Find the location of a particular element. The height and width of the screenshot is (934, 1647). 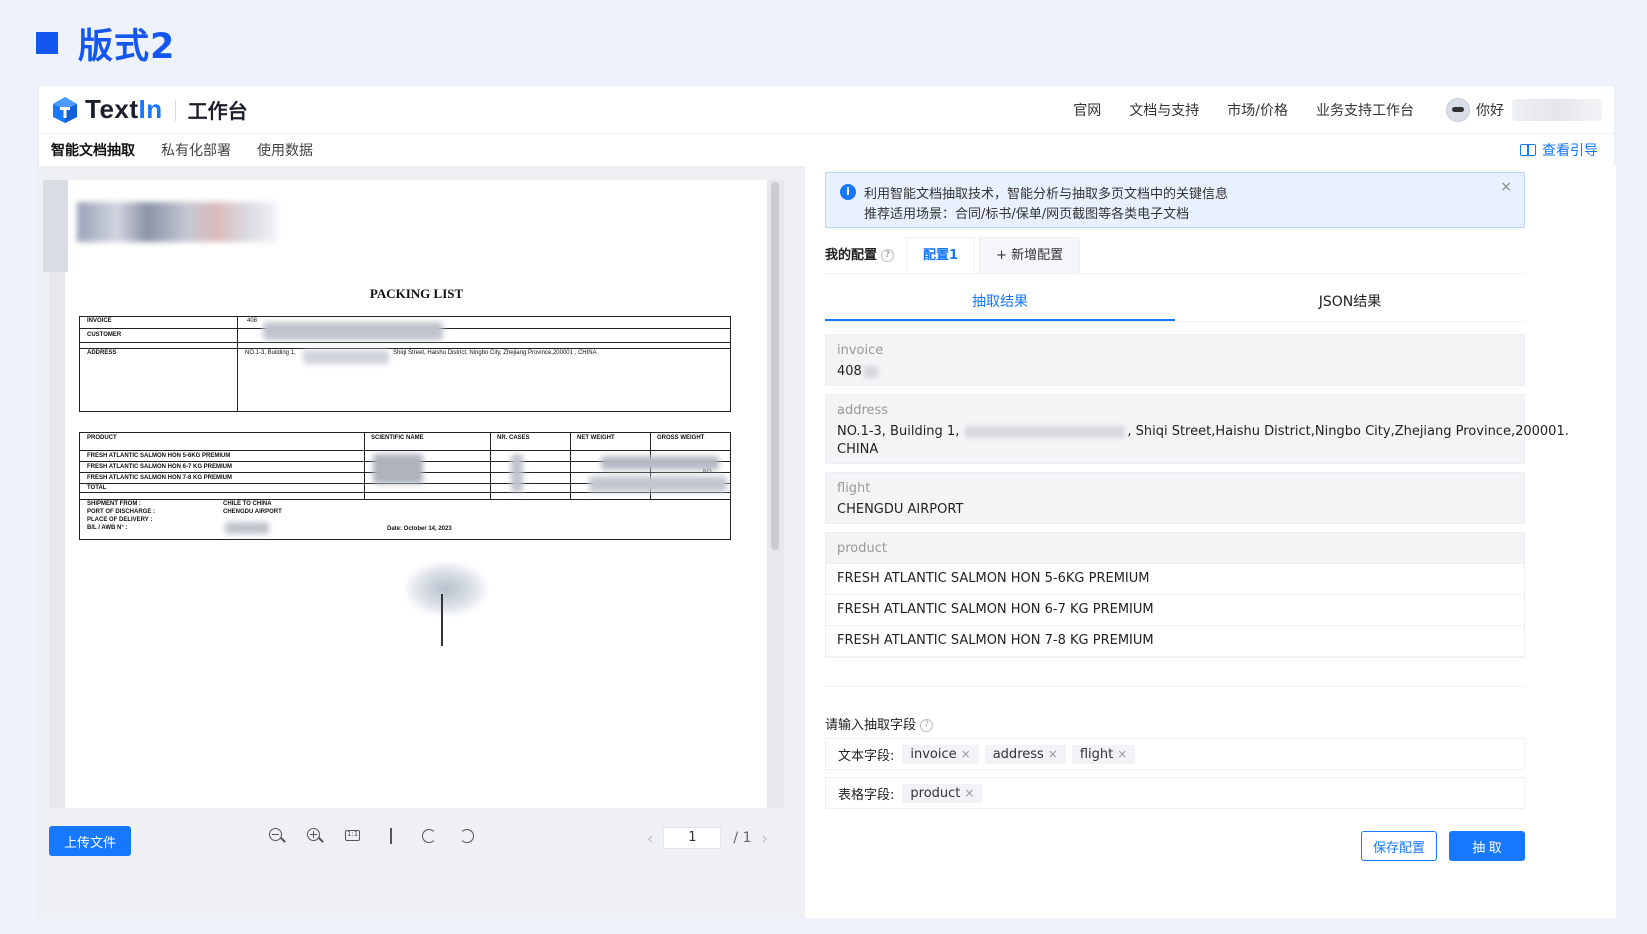

view-tools is located at coordinates (381, 836).